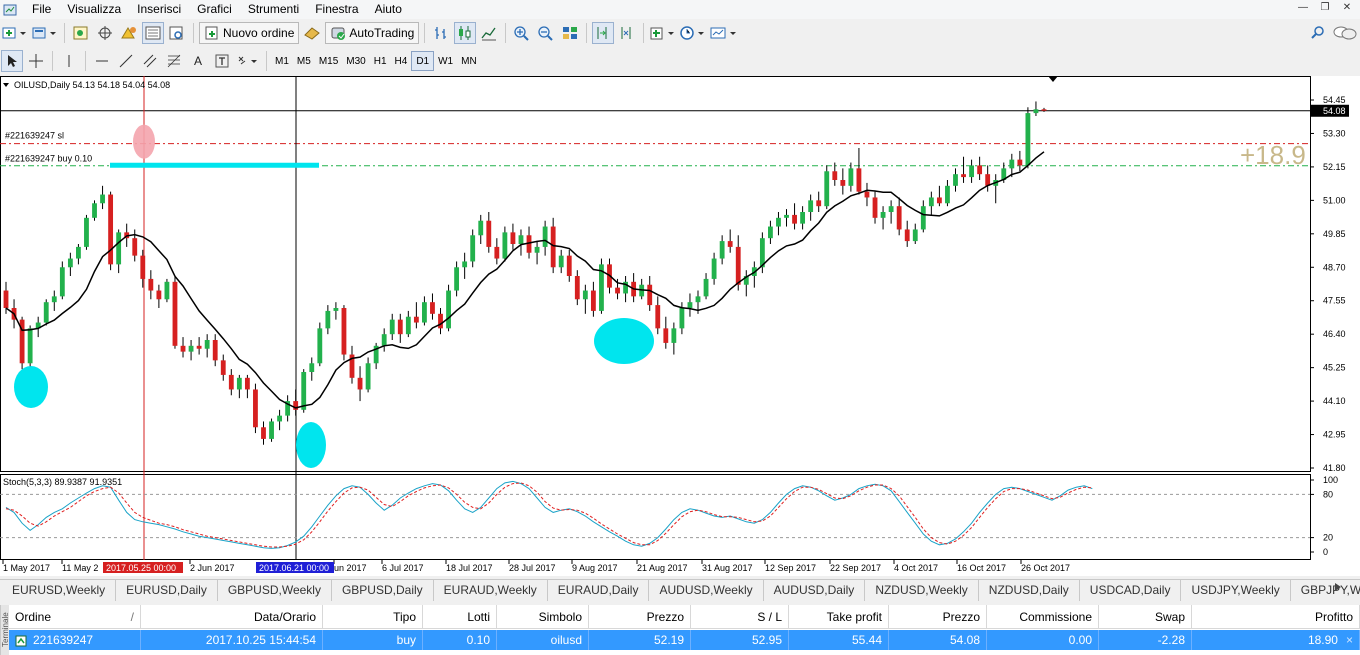  What do you see at coordinates (1334, 468) in the screenshot?
I see `price-axis-label: 41.80` at bounding box center [1334, 468].